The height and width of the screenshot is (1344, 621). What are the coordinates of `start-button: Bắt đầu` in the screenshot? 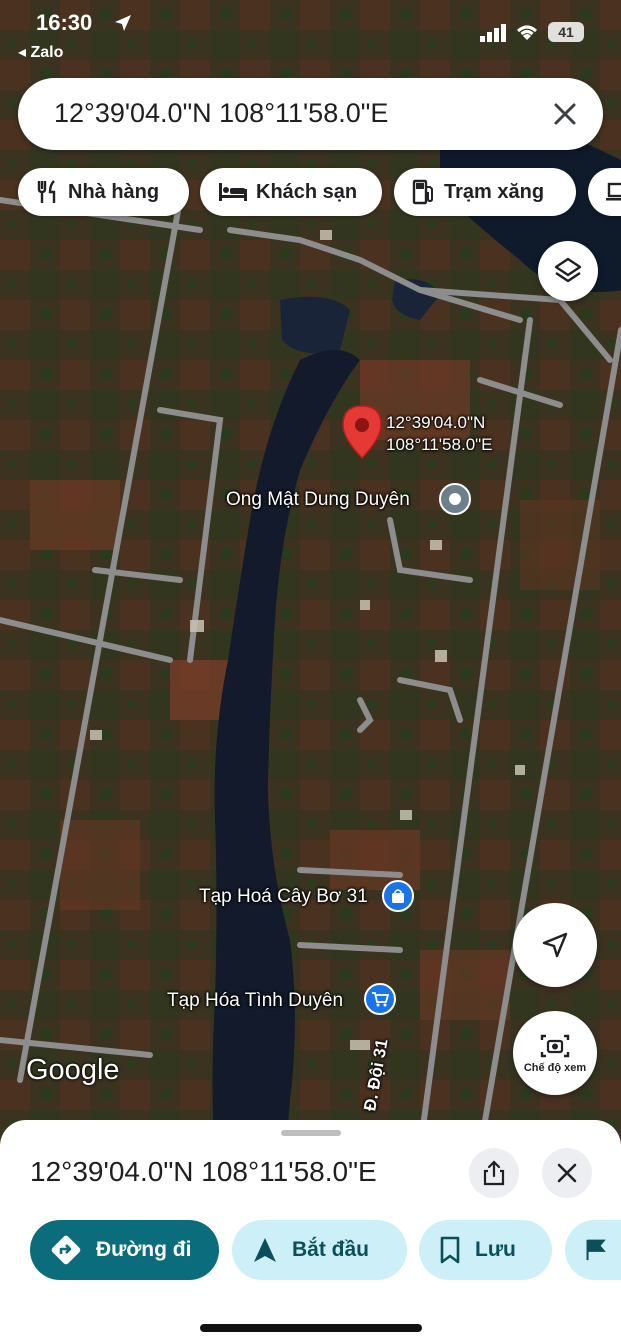 It's located at (319, 1250).